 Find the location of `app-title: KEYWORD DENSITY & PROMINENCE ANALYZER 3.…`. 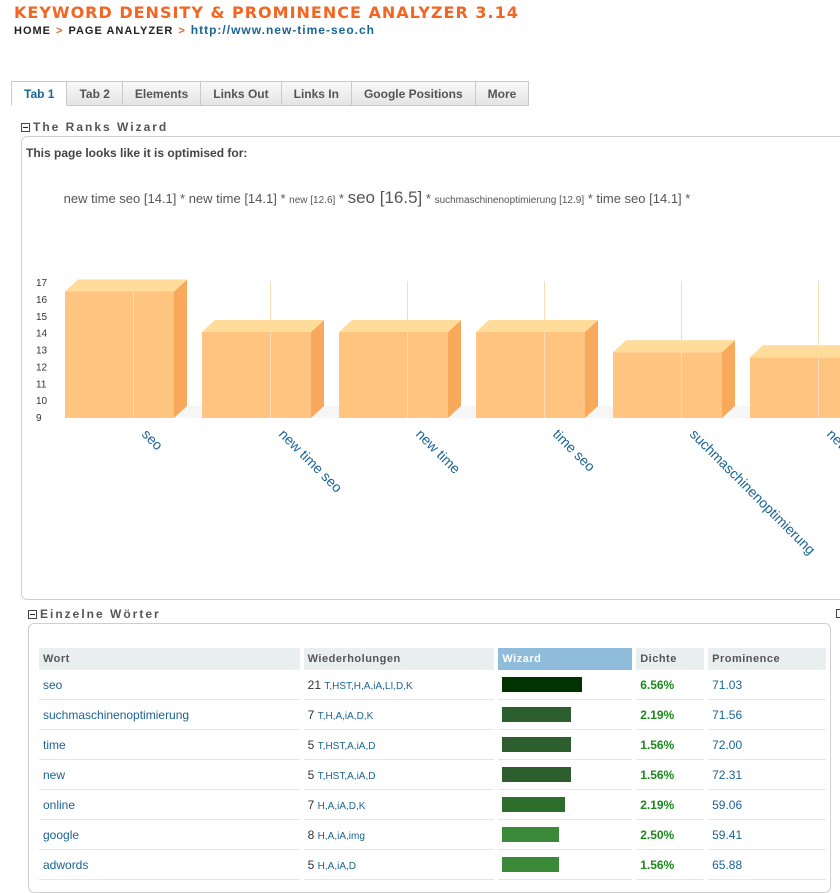

app-title: KEYWORD DENSITY & PROMINENCE ANALYZER 3.… is located at coordinates (266, 12).